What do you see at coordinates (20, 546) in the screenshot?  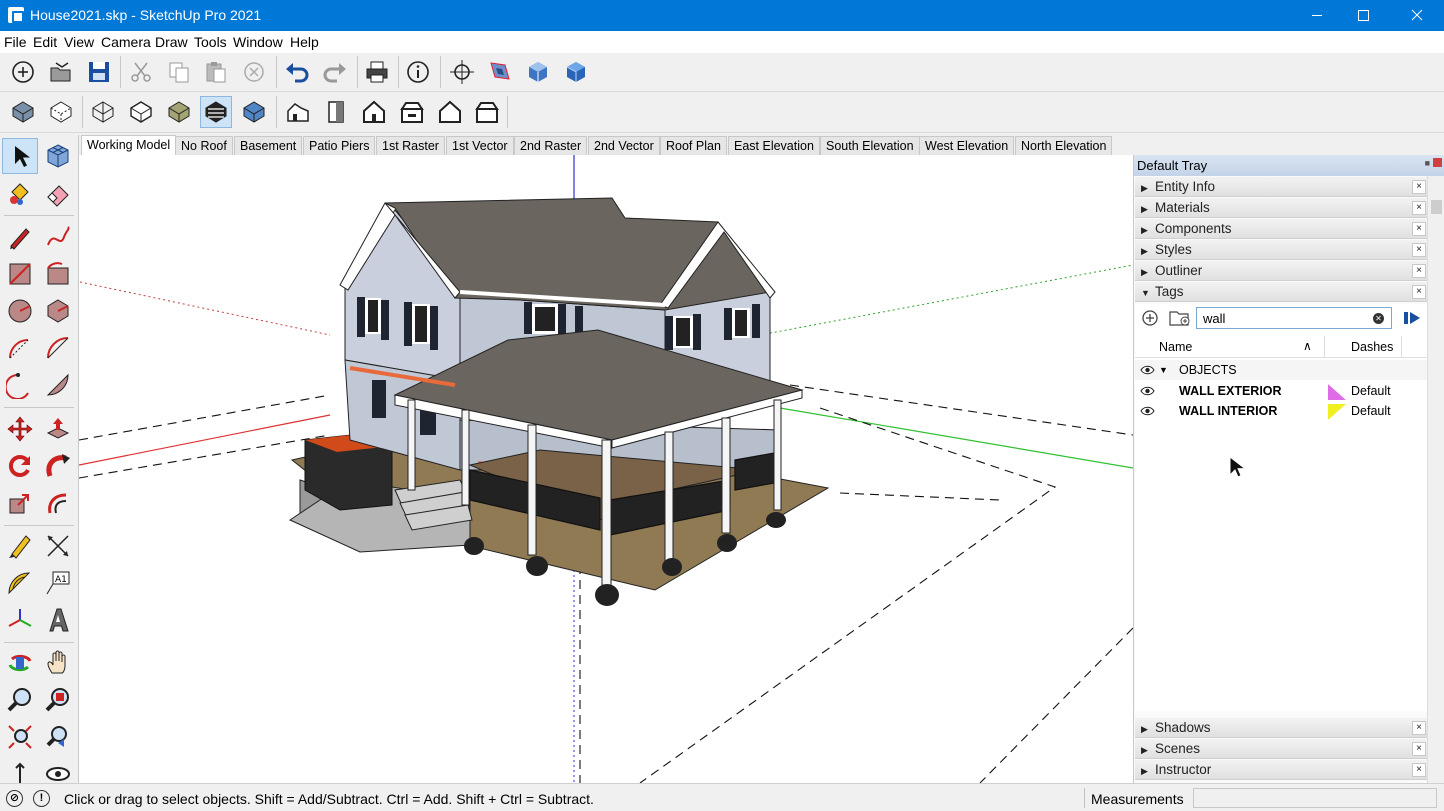 I see `tape-measure-tool` at bounding box center [20, 546].